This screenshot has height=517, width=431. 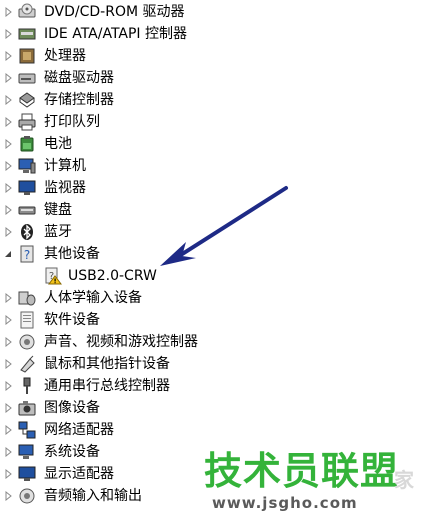 I want to click on watermark-title: 技术员联盟, so click(x=302, y=471).